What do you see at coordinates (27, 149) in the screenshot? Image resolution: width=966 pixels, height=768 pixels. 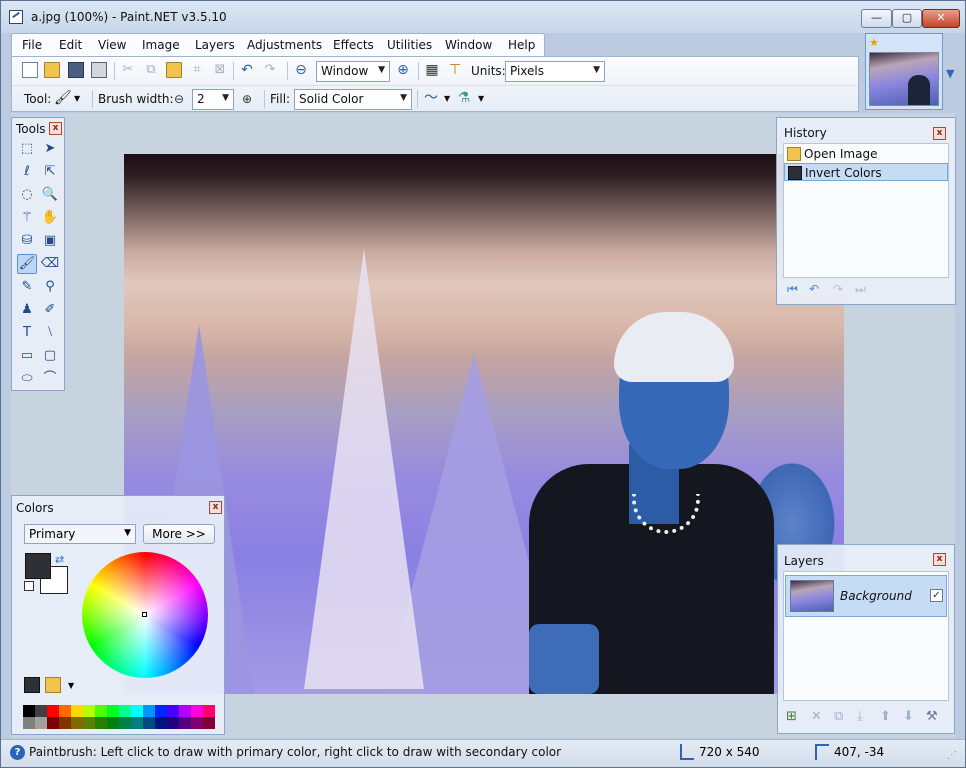 I see `rectangle-select-tool: ⬚` at bounding box center [27, 149].